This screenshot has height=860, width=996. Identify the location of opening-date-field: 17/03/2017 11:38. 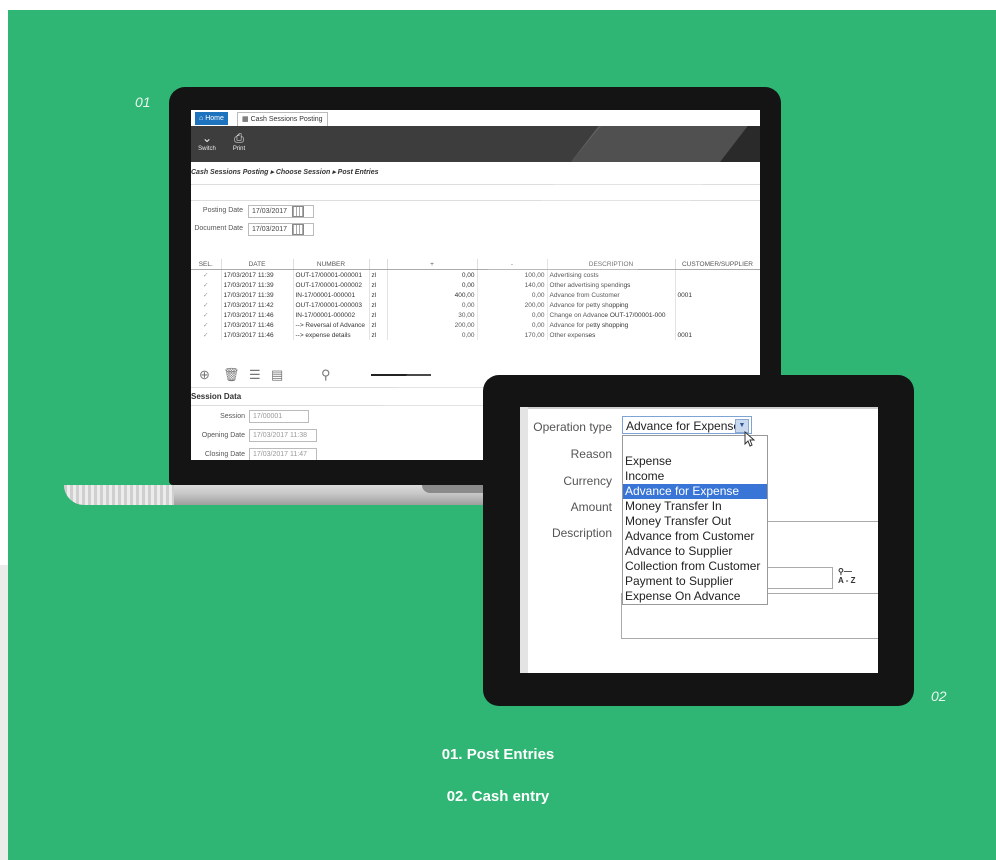
(283, 435).